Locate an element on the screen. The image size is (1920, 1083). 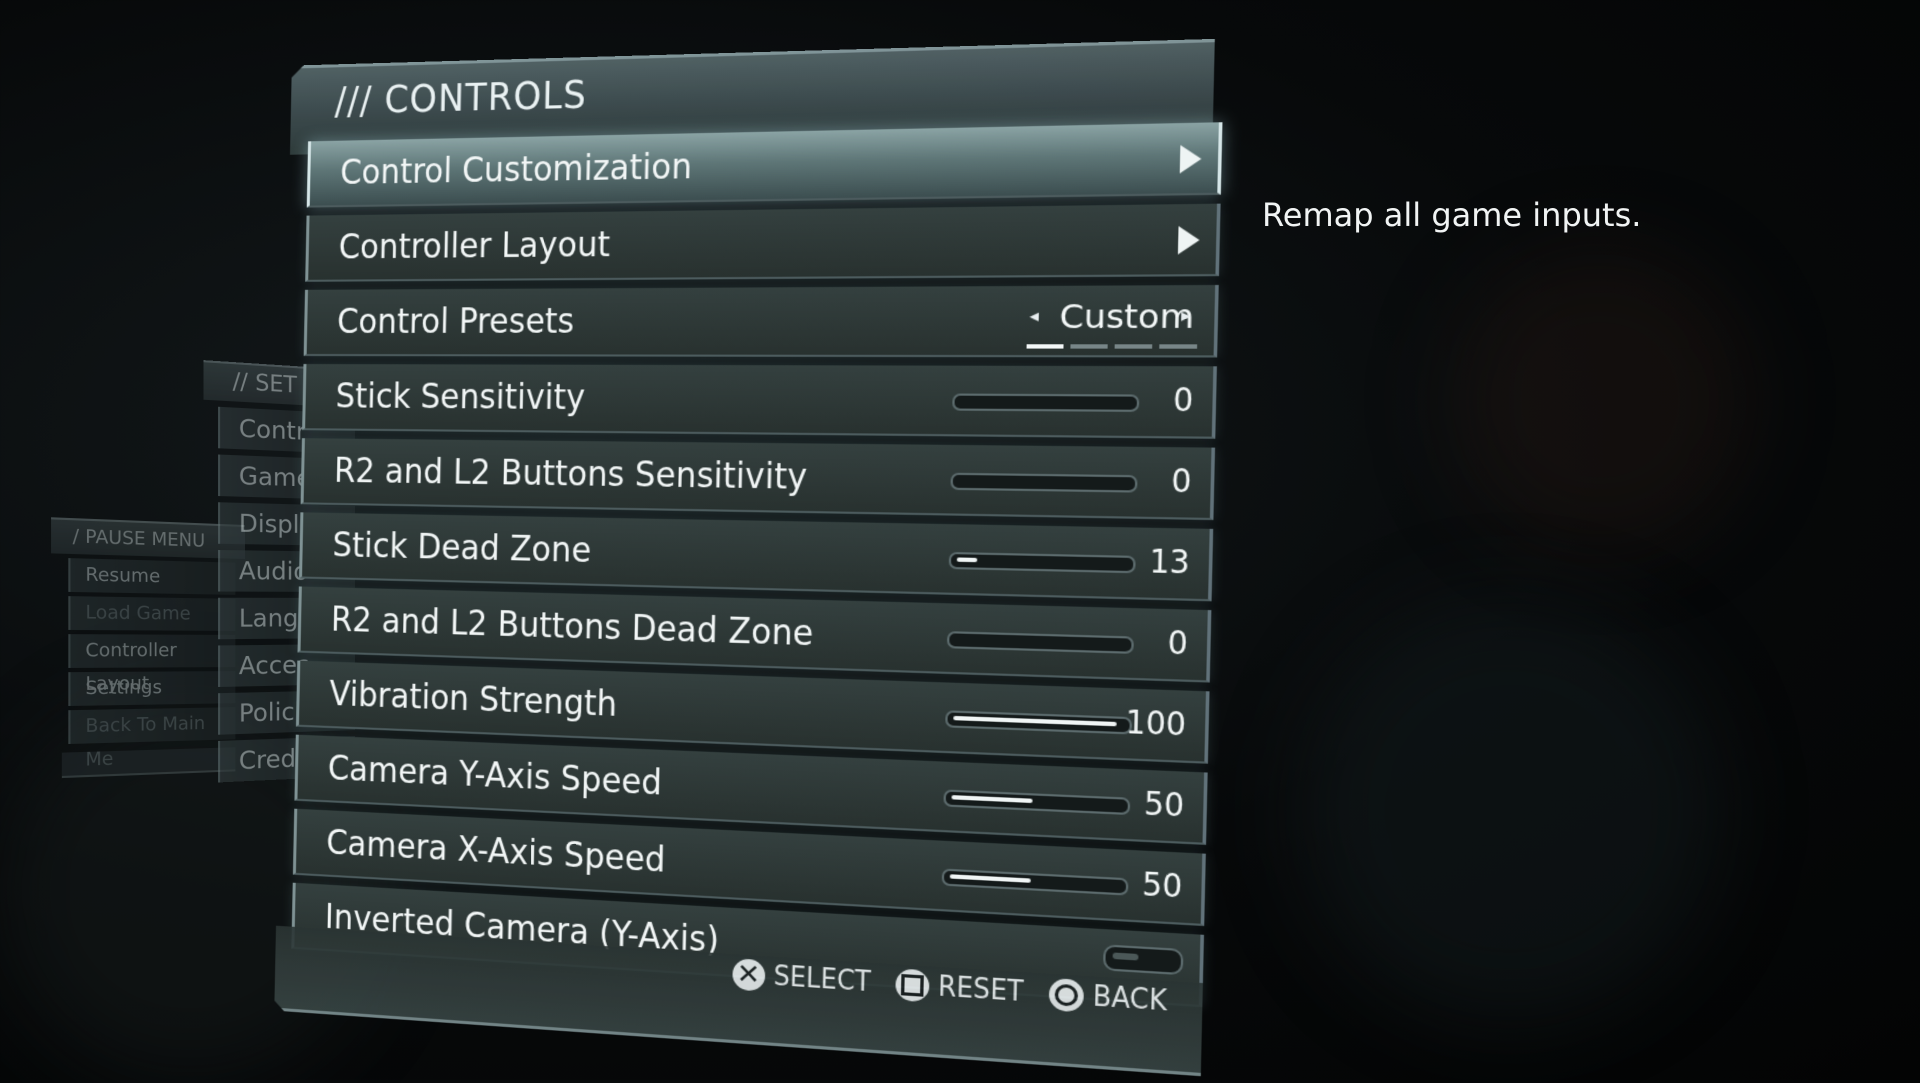
select-hint: ✕ SELECT is located at coordinates (801, 978).